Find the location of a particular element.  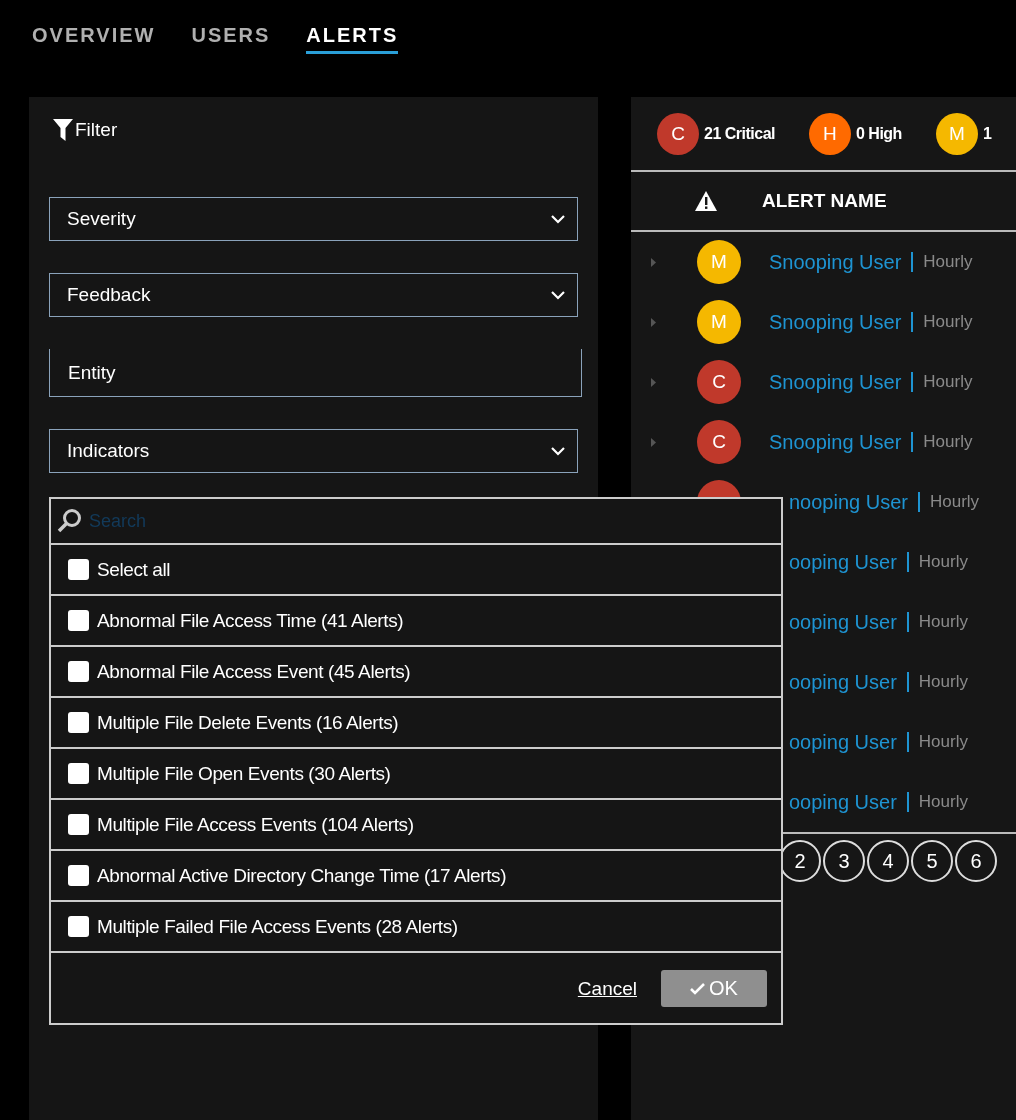

page-number: 3 is located at coordinates (844, 861).